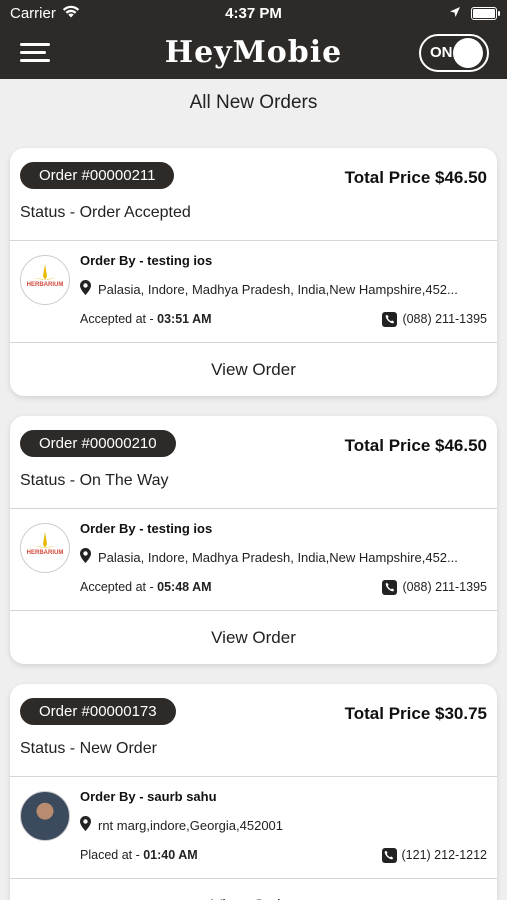  I want to click on phone-number: (121) 212-1212, so click(444, 855).